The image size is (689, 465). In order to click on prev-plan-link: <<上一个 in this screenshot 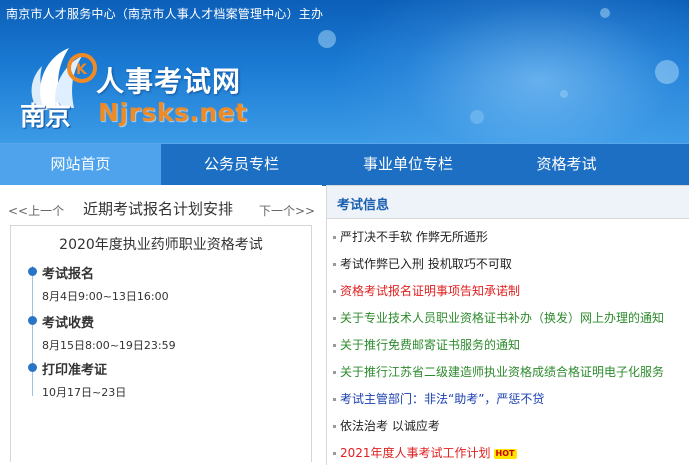, I will do `click(36, 210)`.